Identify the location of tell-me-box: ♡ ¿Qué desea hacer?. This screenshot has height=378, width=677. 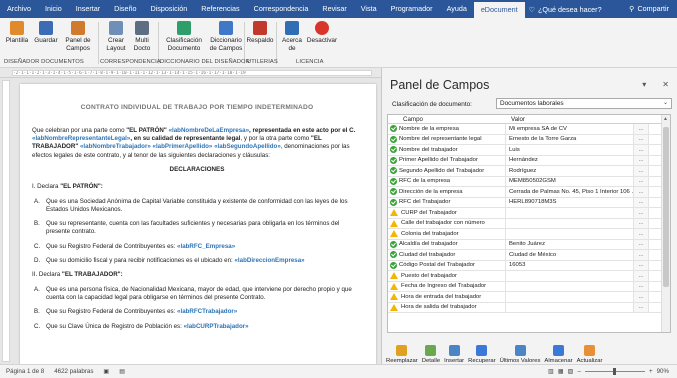
(565, 9).